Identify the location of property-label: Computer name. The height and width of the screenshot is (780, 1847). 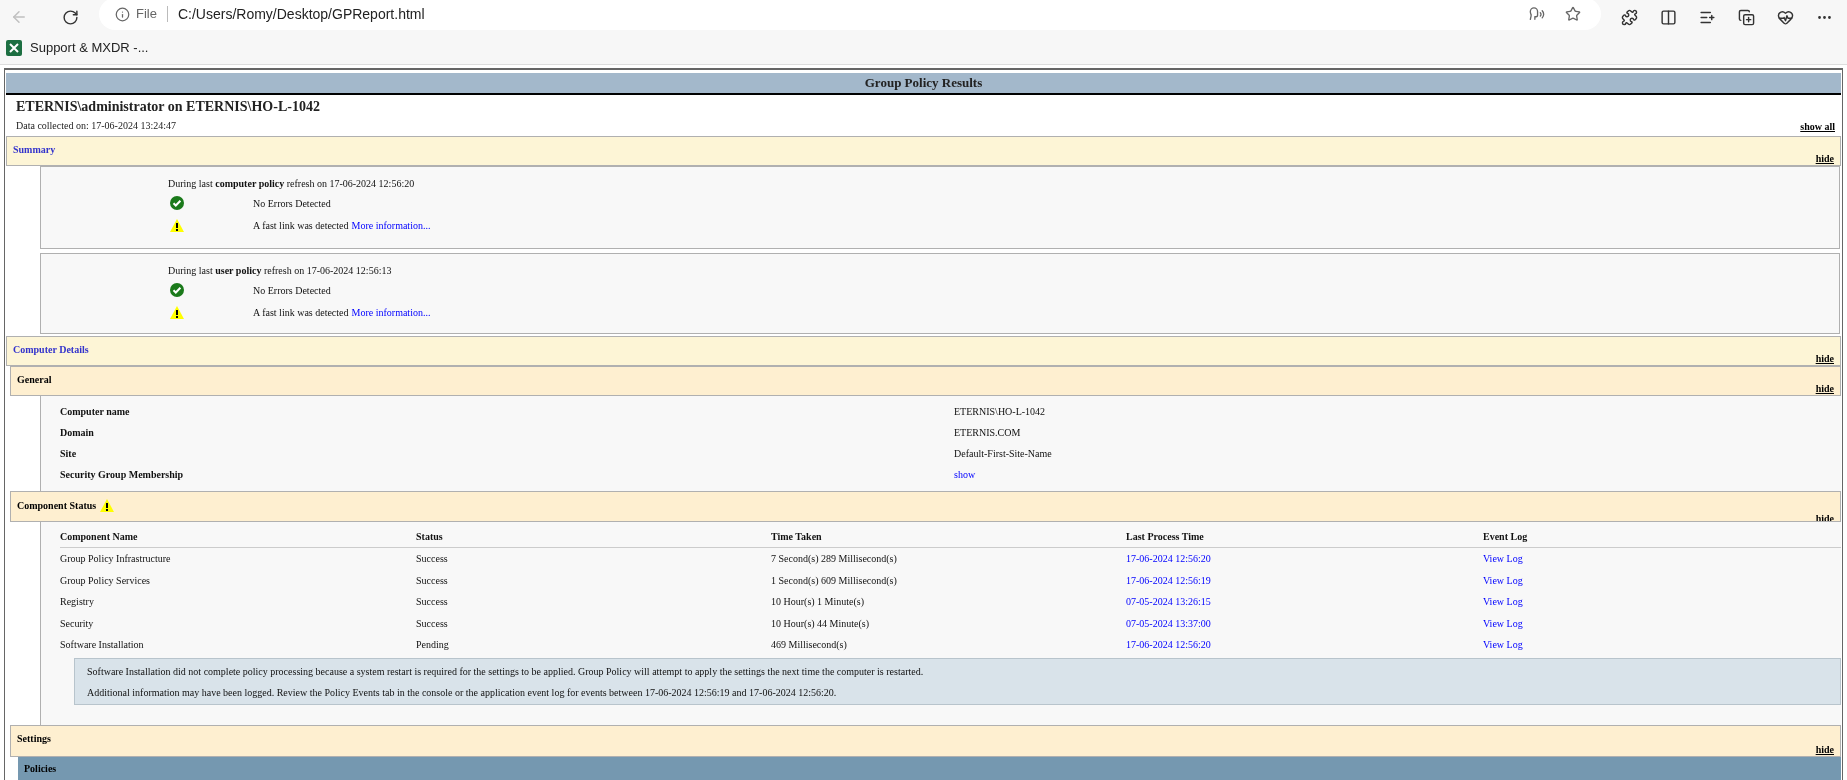
(95, 412).